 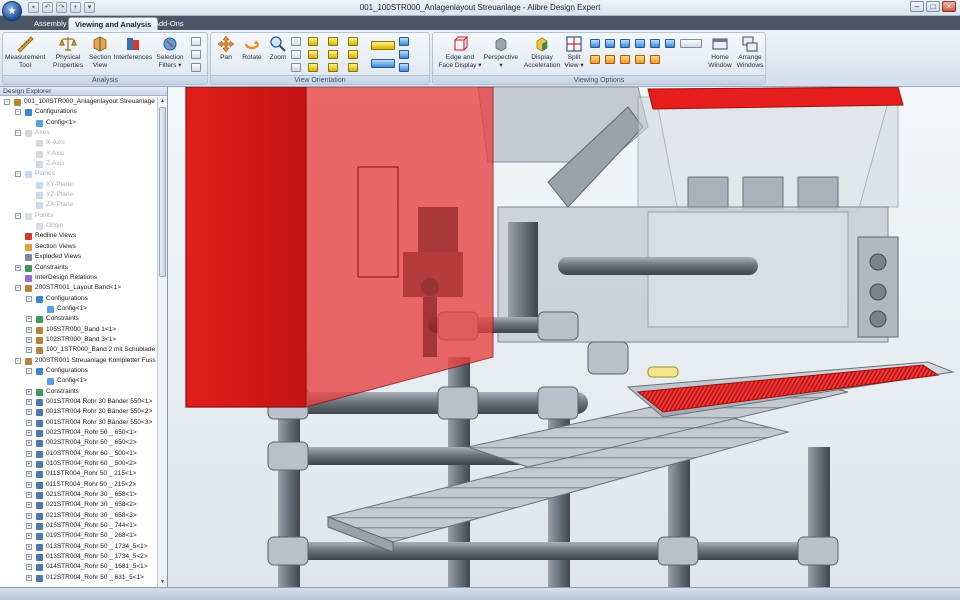 I want to click on rotate-button: Rotate, so click(x=252, y=48).